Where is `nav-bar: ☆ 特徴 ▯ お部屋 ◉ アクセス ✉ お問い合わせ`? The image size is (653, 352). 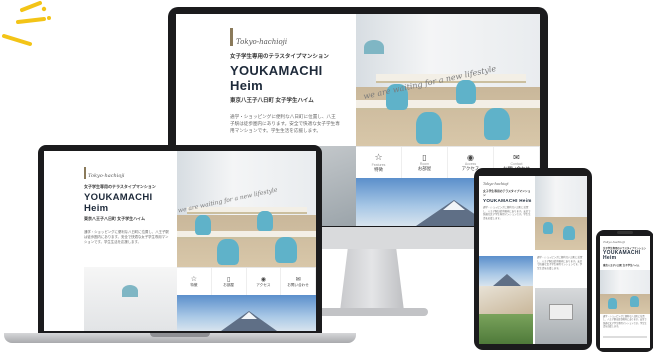
nav-bar: ☆ 特徴 ▯ お部屋 ◉ アクセス ✉ お問い合わせ is located at coordinates (246, 281).